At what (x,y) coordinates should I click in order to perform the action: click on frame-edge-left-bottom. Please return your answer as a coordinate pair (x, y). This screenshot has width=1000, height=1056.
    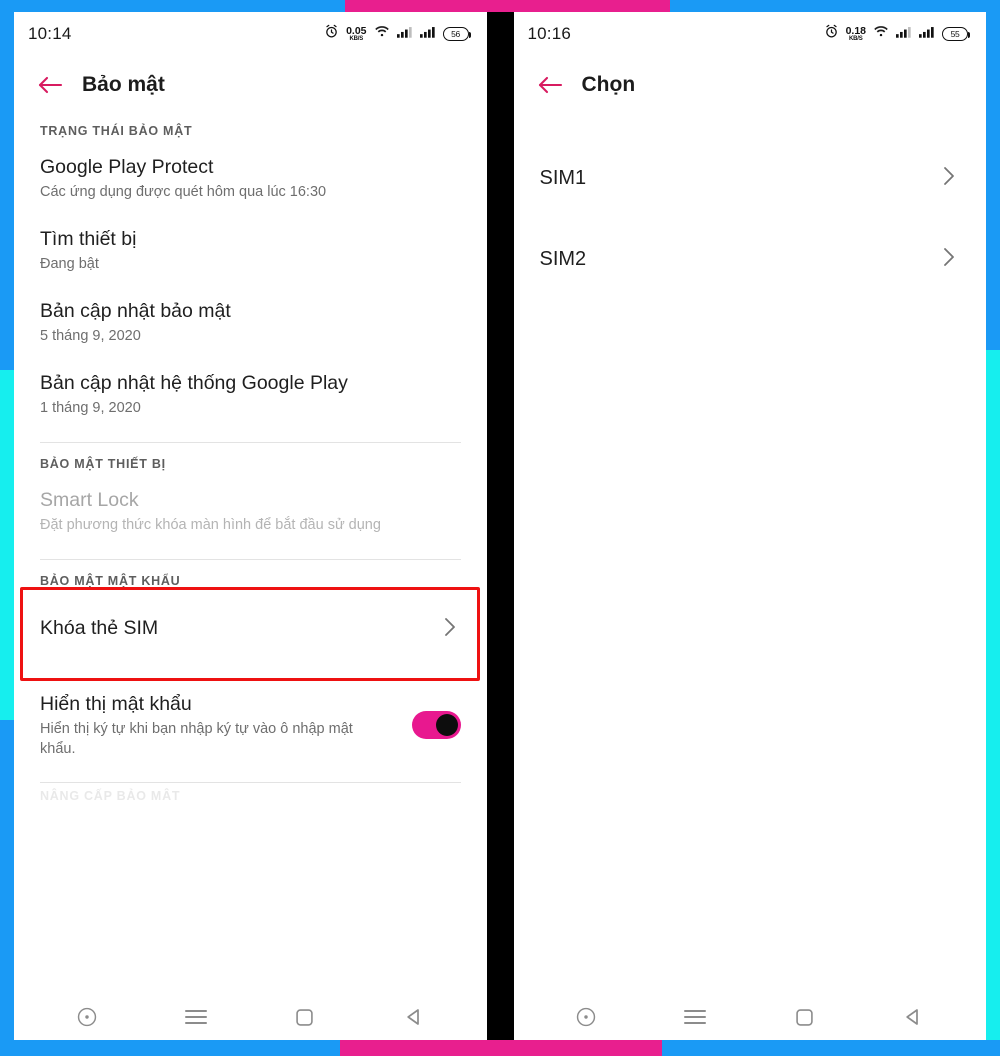
    Looking at the image, I should click on (7, 880).